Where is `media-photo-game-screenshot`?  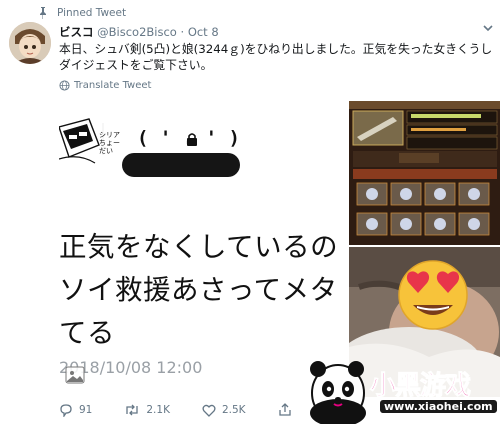
media-photo-game-screenshot is located at coordinates (424, 173).